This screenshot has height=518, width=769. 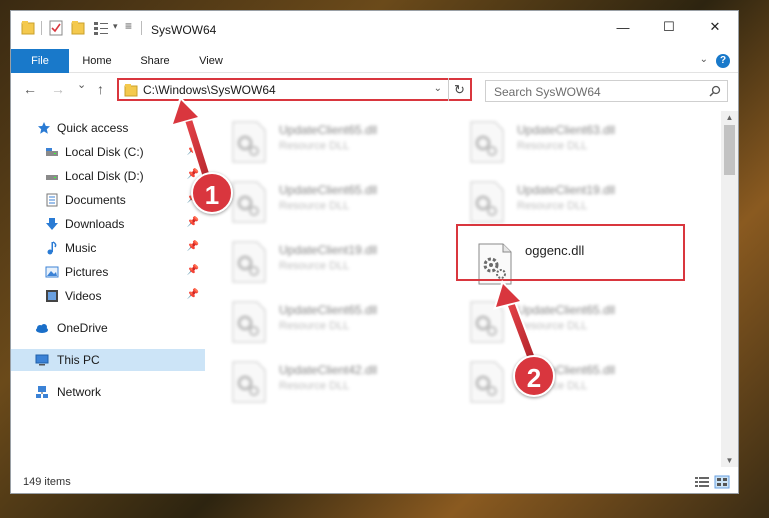 What do you see at coordinates (101, 28) in the screenshot?
I see `customize-toolbar-icon` at bounding box center [101, 28].